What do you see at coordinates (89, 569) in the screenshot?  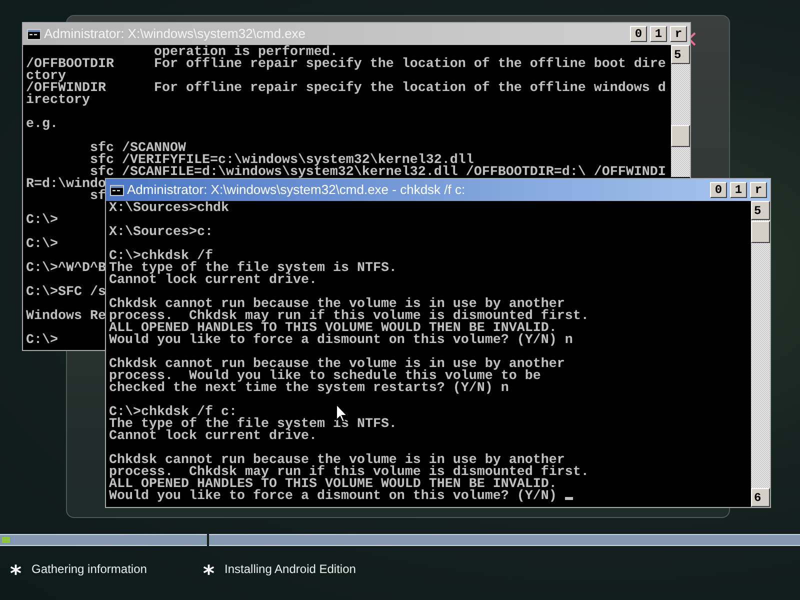 I see `step-label: Gathering information` at bounding box center [89, 569].